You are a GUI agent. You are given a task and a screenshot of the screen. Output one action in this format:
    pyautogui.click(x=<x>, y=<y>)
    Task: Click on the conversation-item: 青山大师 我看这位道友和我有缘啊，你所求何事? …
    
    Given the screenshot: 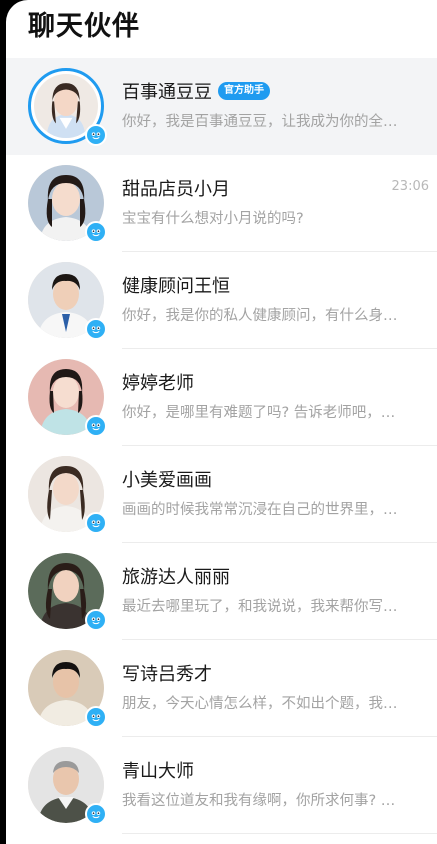 What is the action you would take?
    pyautogui.click(x=221, y=785)
    